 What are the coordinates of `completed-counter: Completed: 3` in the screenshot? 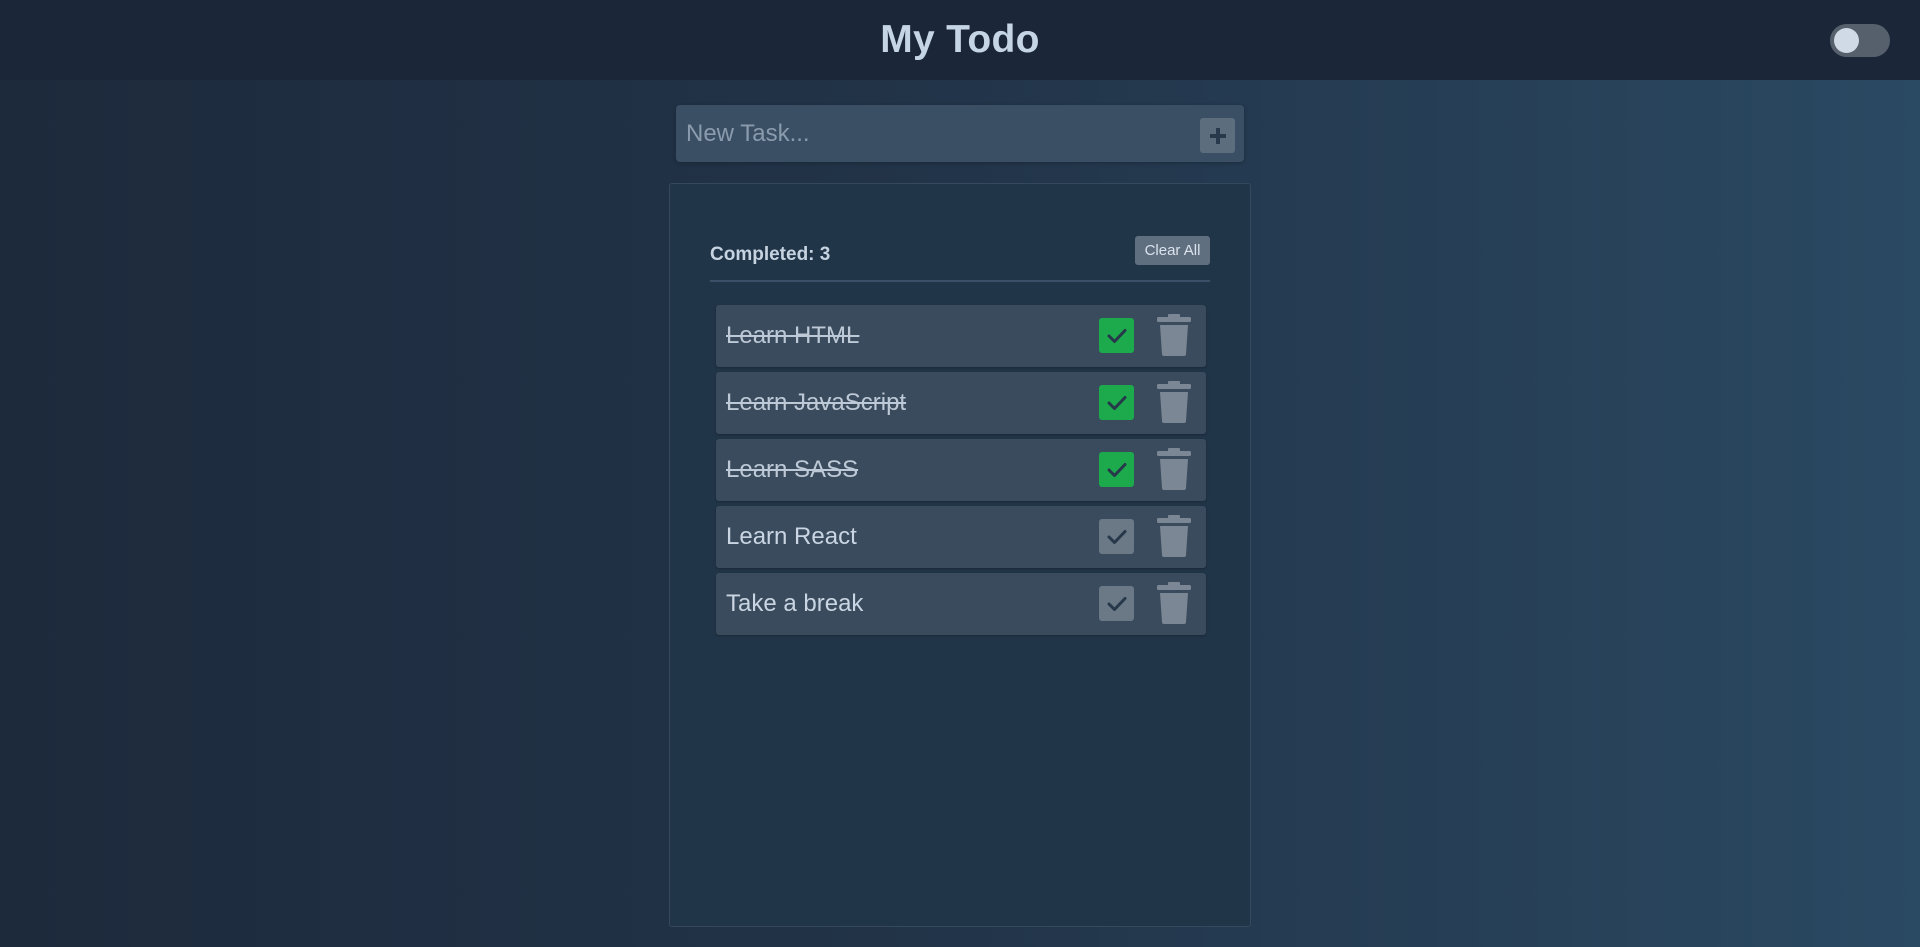 It's located at (770, 255).